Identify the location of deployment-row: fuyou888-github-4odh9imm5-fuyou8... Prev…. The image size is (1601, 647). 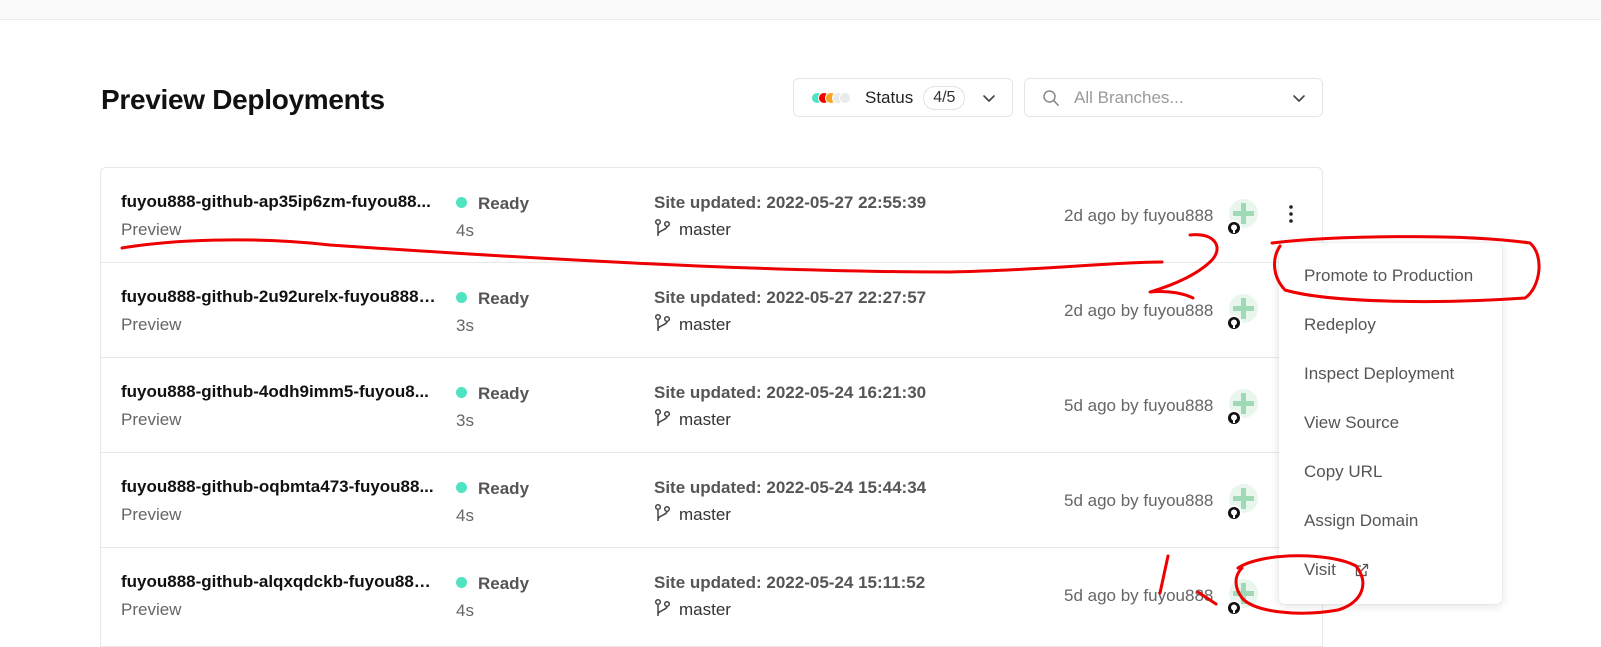
(711, 405).